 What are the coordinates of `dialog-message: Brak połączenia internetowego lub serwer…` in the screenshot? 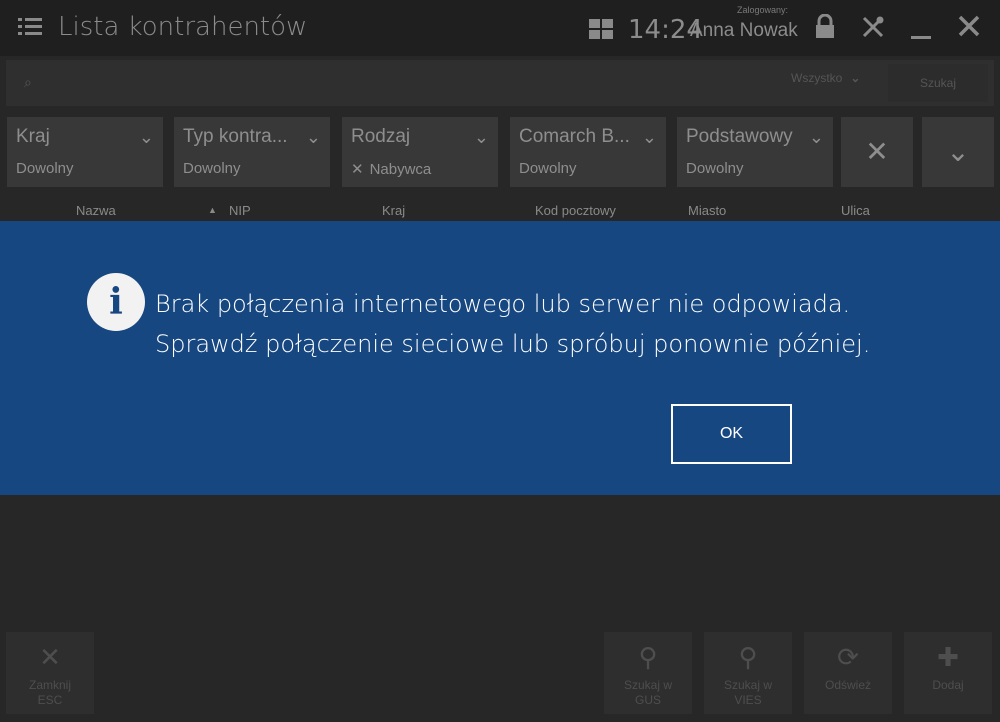 It's located at (512, 324).